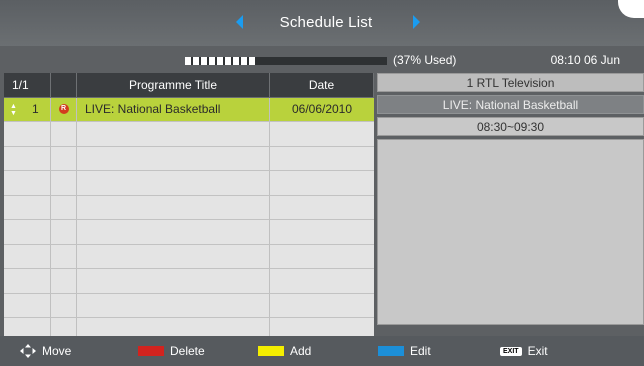 This screenshot has height=366, width=644. I want to click on row-date: 06/06/2010, so click(322, 109).